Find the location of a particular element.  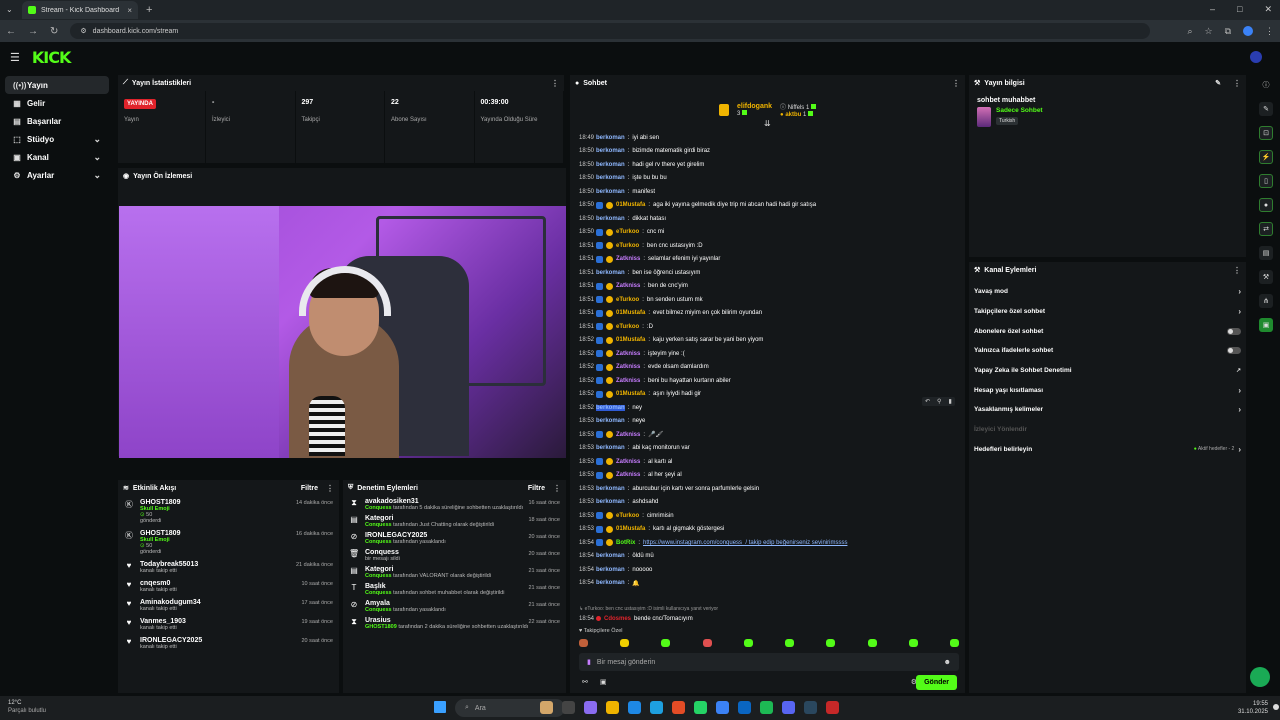

chat-message: 18:53 berkoman: neye is located at coordinates (767, 422).